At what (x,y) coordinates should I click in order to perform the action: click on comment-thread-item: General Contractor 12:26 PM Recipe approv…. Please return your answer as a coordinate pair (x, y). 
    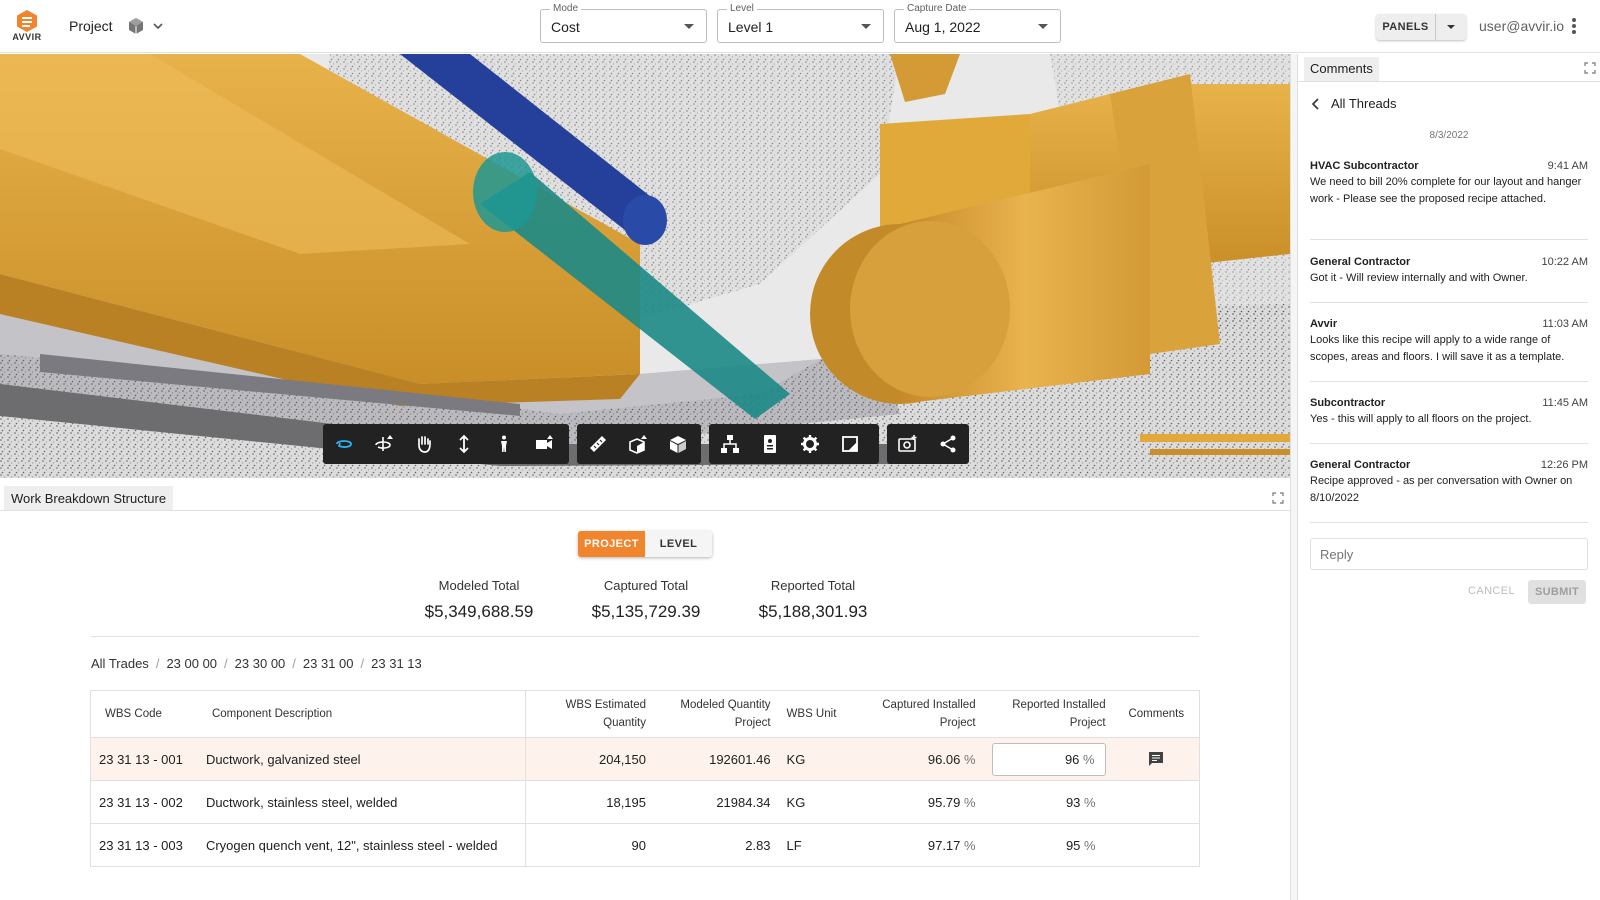
    Looking at the image, I should click on (1449, 483).